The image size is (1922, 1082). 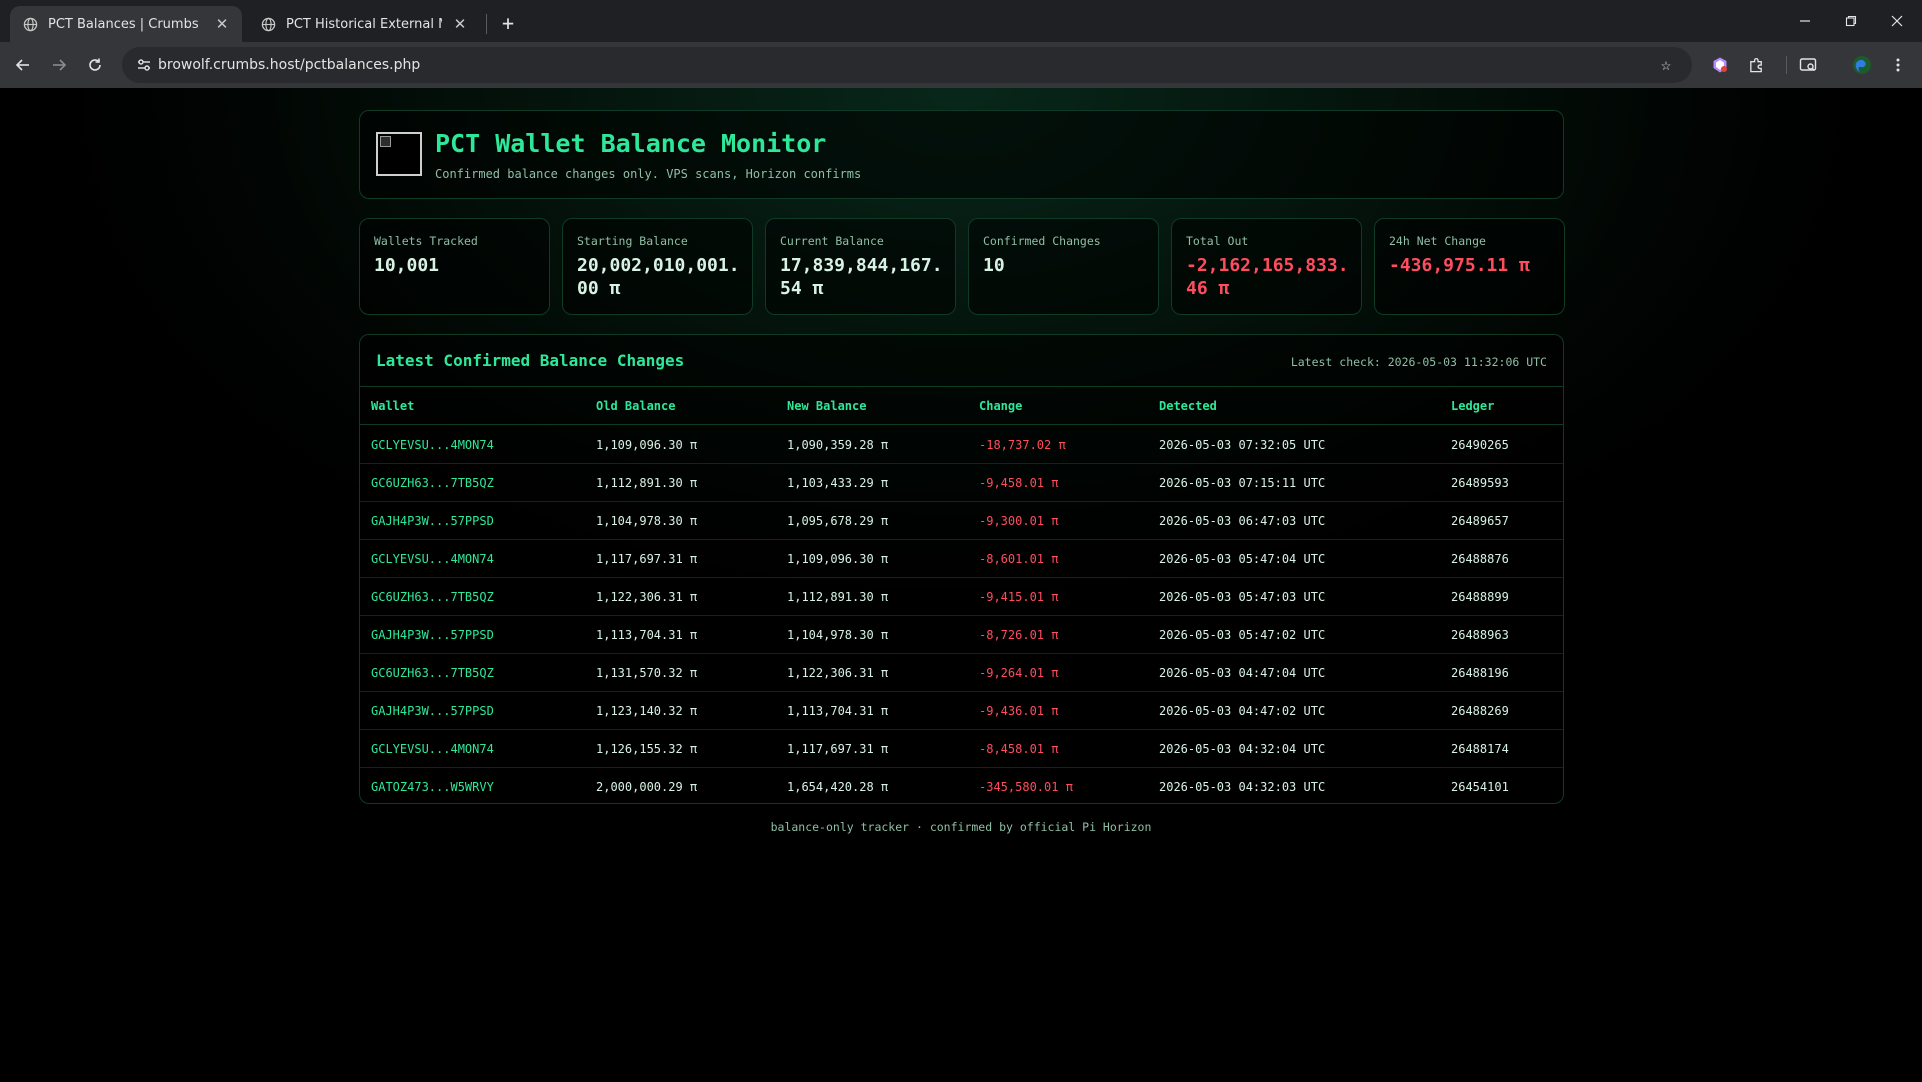 I want to click on old-balance-cell: 1,112,891.30 π, so click(x=647, y=483).